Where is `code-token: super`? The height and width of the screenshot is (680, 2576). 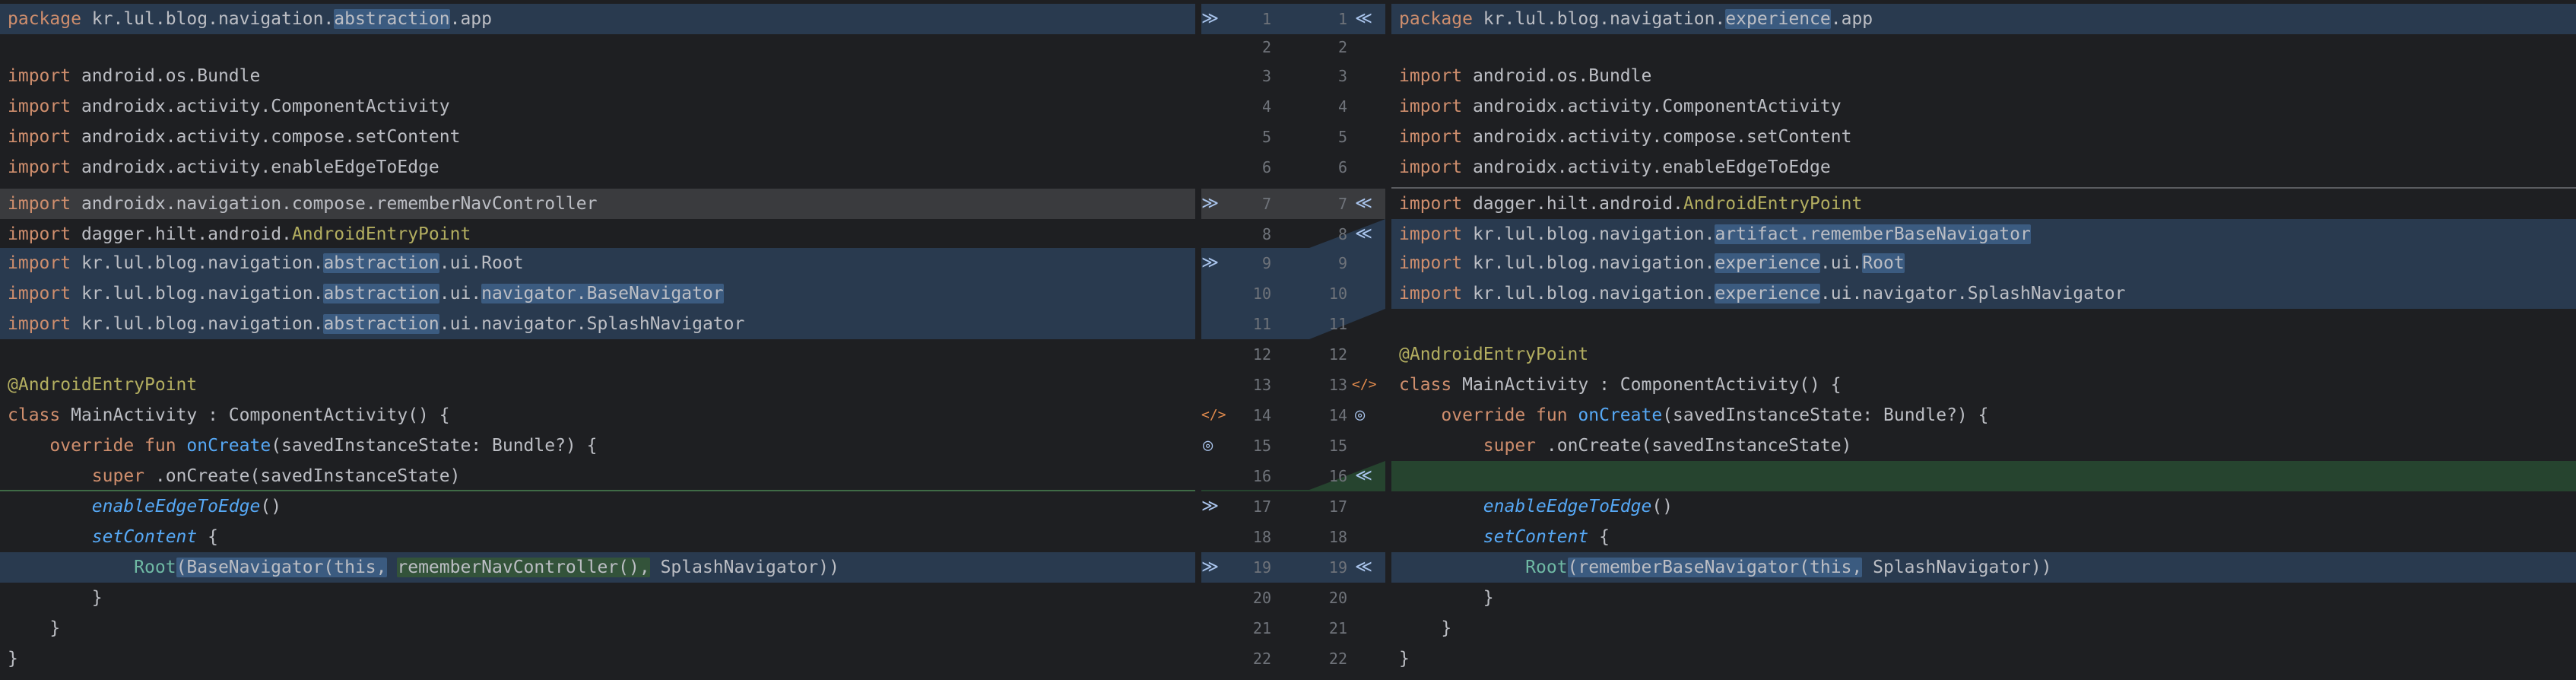 code-token: super is located at coordinates (118, 476).